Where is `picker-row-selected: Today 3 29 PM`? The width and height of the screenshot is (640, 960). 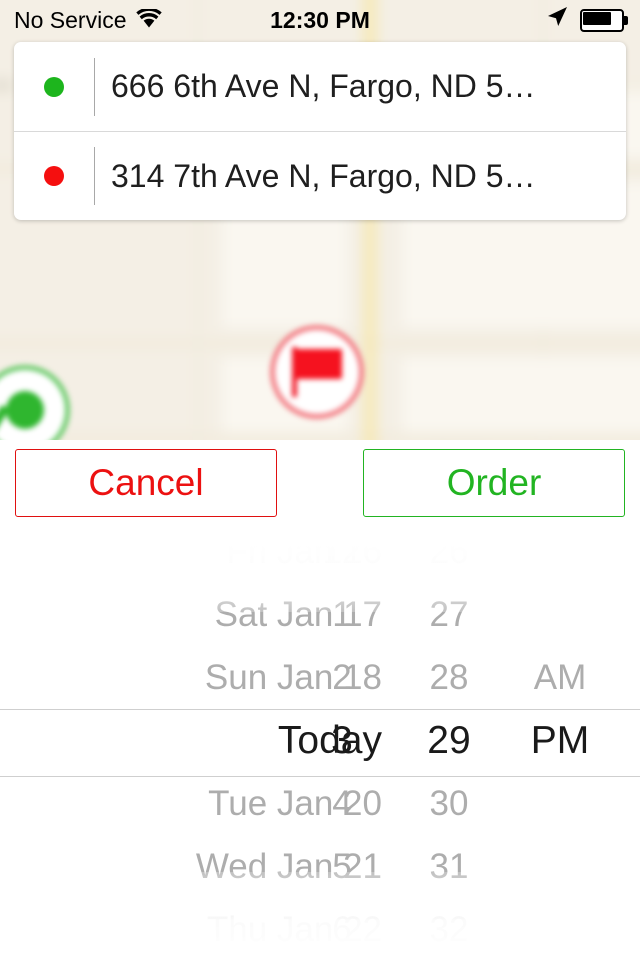
picker-row-selected: Today 3 29 PM is located at coordinates (320, 740).